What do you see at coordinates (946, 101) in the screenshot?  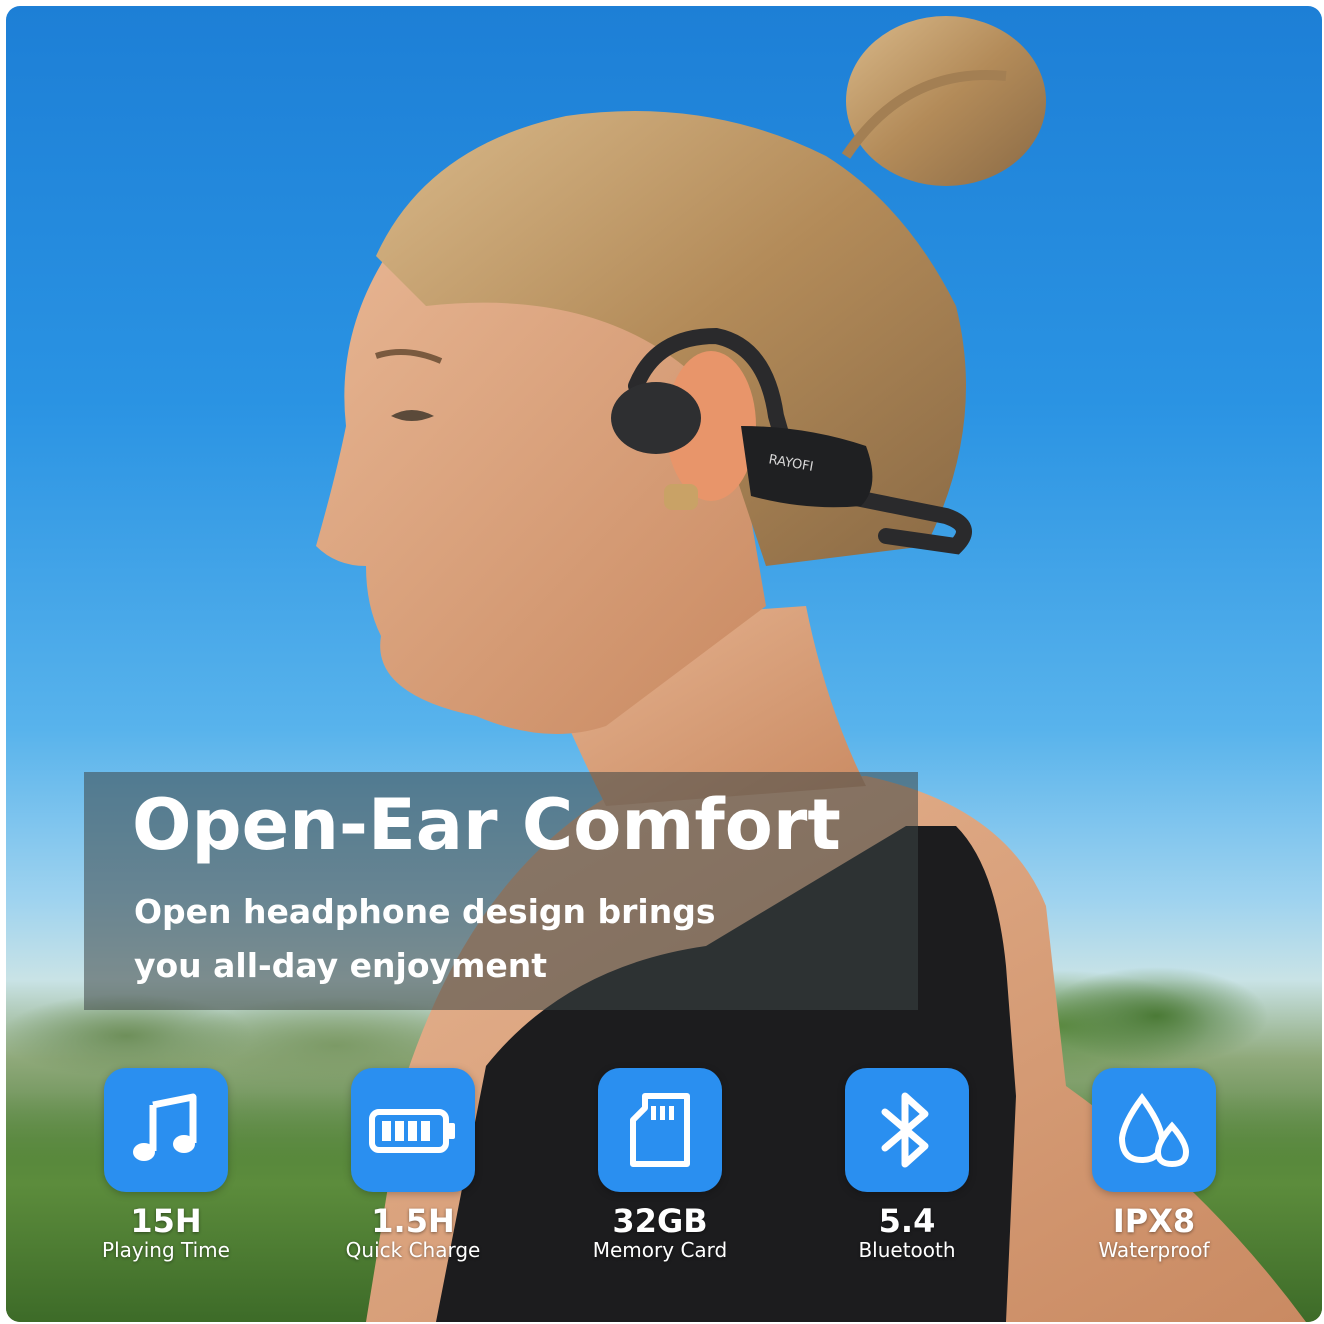 I see `hair-bun-shape` at bounding box center [946, 101].